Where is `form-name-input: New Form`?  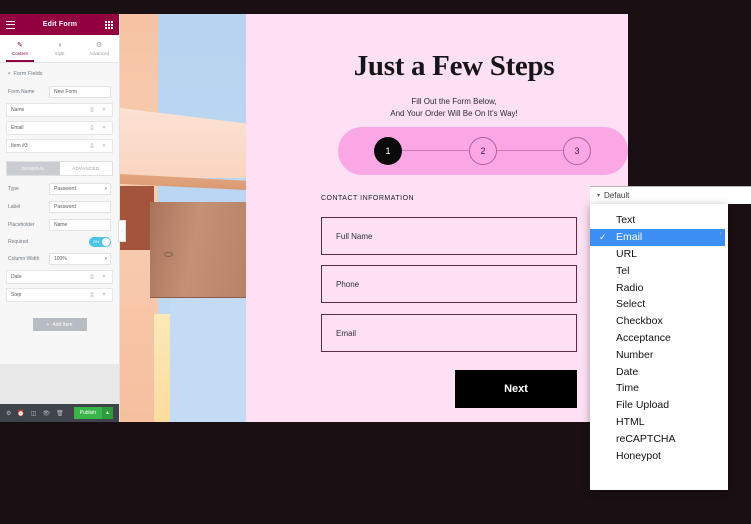
form-name-input: New Form is located at coordinates (80, 92).